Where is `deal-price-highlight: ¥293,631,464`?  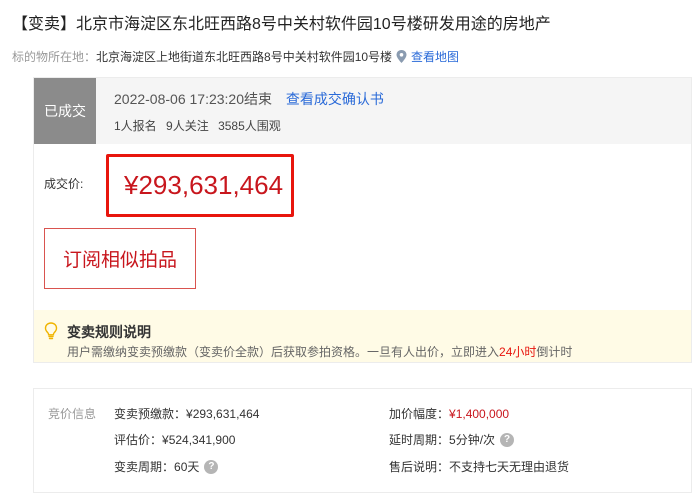
deal-price-highlight: ¥293,631,464 is located at coordinates (200, 185).